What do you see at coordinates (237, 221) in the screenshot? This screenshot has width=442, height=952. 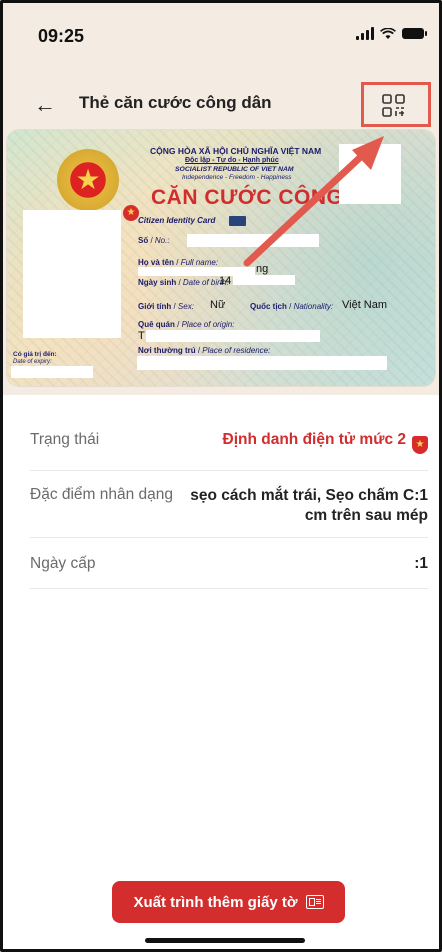 I see `chip-icon` at bounding box center [237, 221].